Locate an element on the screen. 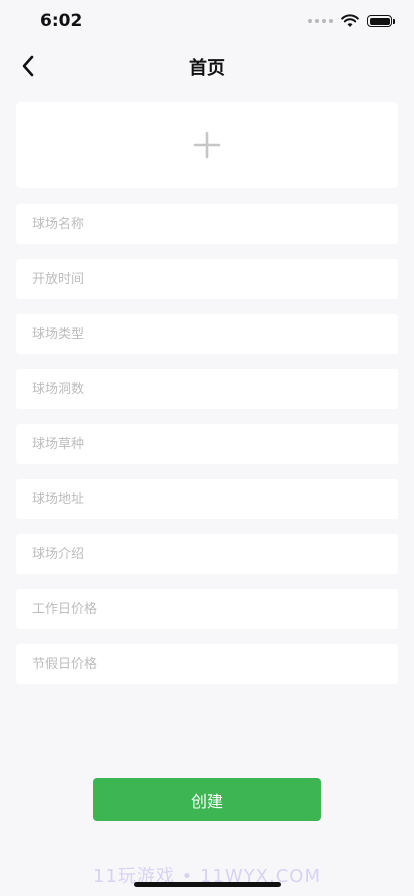  course-address-input is located at coordinates (207, 499).